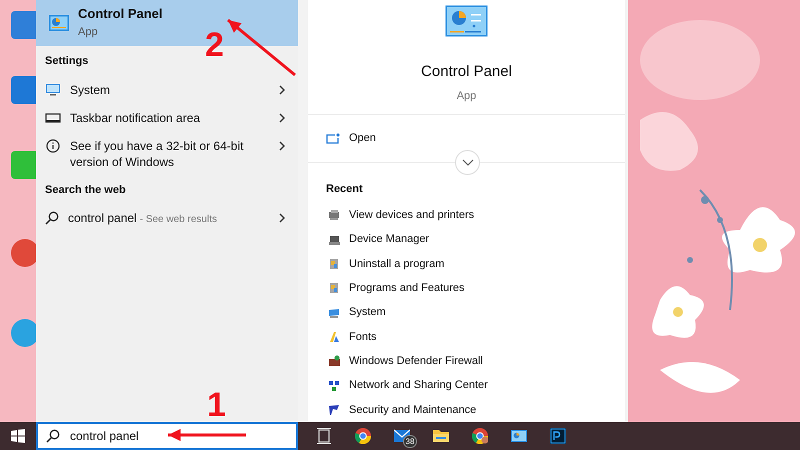 This screenshot has height=450, width=800. I want to click on web-hint: - See web results, so click(178, 220).